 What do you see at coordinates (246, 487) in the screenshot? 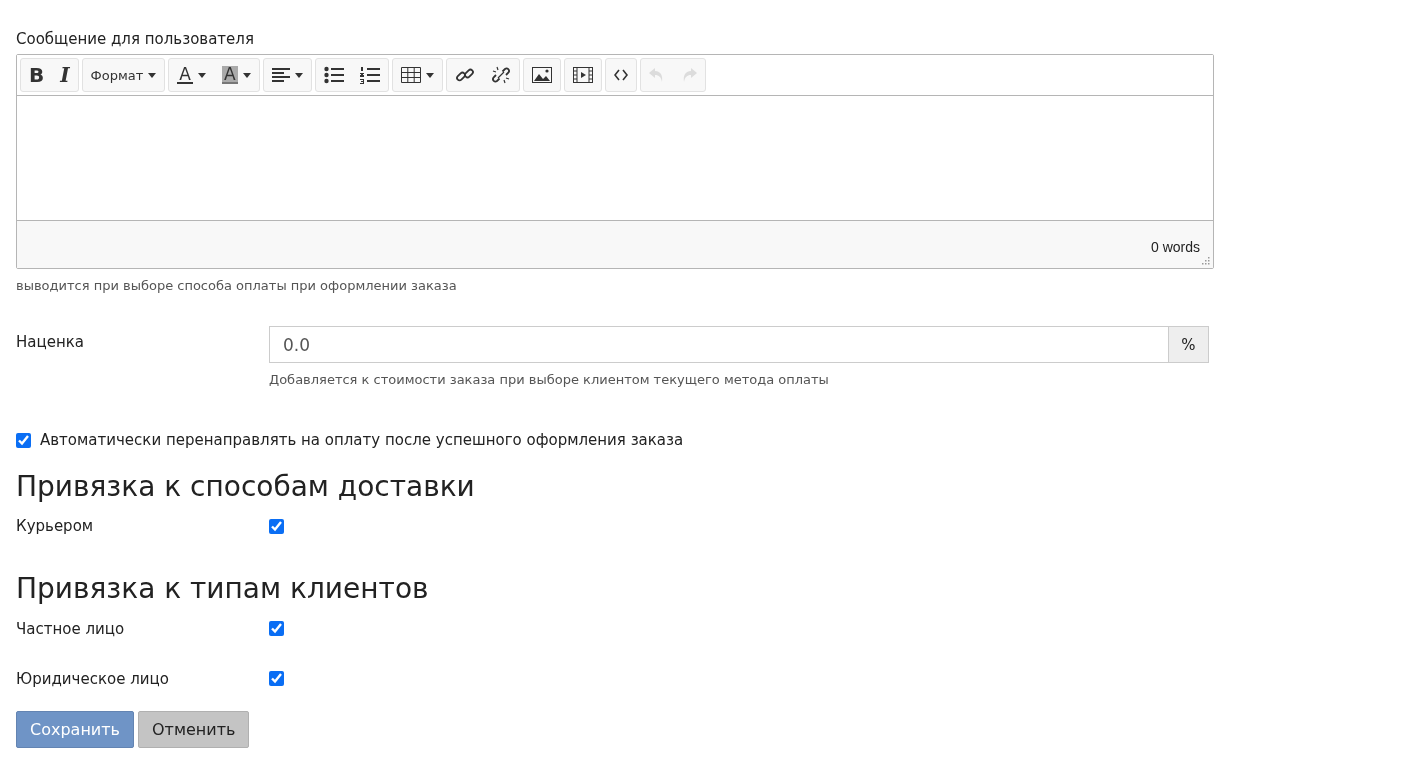
I see `section-heading: Привязка к способам доставки` at bounding box center [246, 487].